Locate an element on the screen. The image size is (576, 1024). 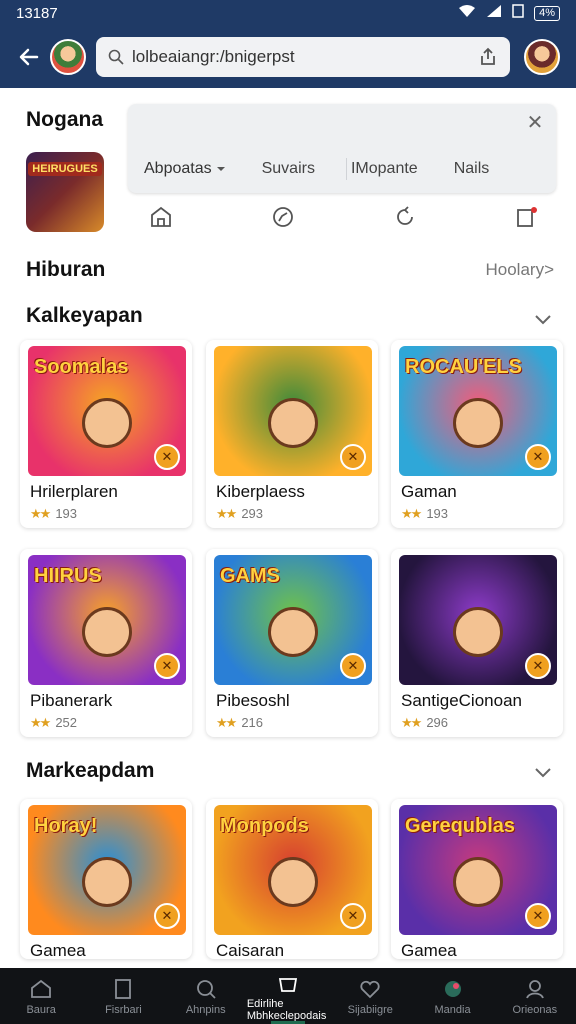
back-button is located at coordinates (29, 57).